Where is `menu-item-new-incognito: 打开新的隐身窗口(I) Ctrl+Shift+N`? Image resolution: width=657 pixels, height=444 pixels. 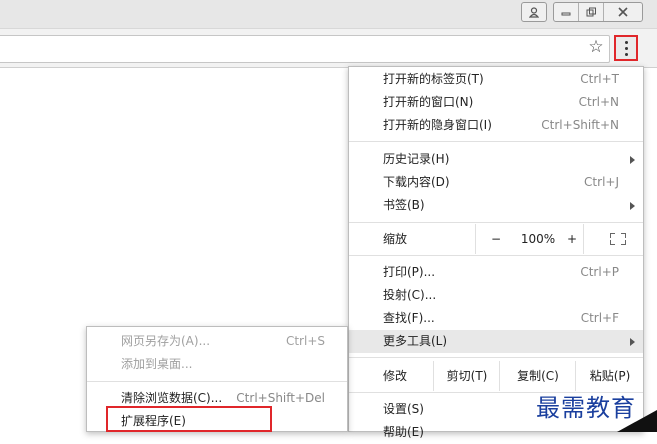
menu-item-new-incognito: 打开新的隐身窗口(I) Ctrl+Shift+N is located at coordinates (496, 125).